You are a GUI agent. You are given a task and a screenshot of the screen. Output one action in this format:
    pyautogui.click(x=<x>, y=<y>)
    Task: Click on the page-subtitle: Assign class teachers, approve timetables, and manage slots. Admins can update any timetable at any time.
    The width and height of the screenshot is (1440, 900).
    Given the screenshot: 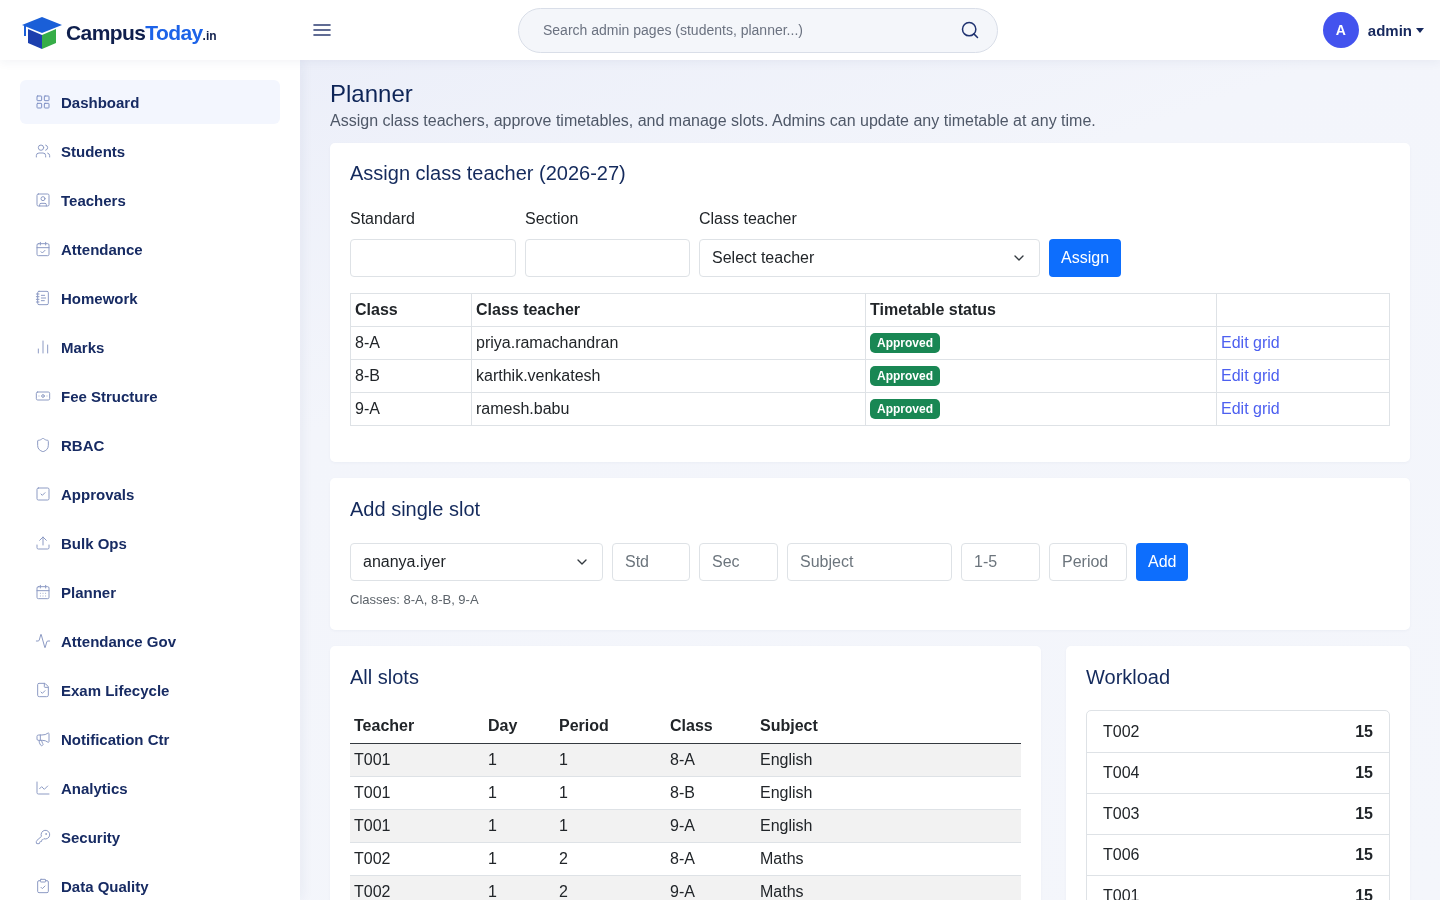 What is the action you would take?
    pyautogui.click(x=713, y=121)
    